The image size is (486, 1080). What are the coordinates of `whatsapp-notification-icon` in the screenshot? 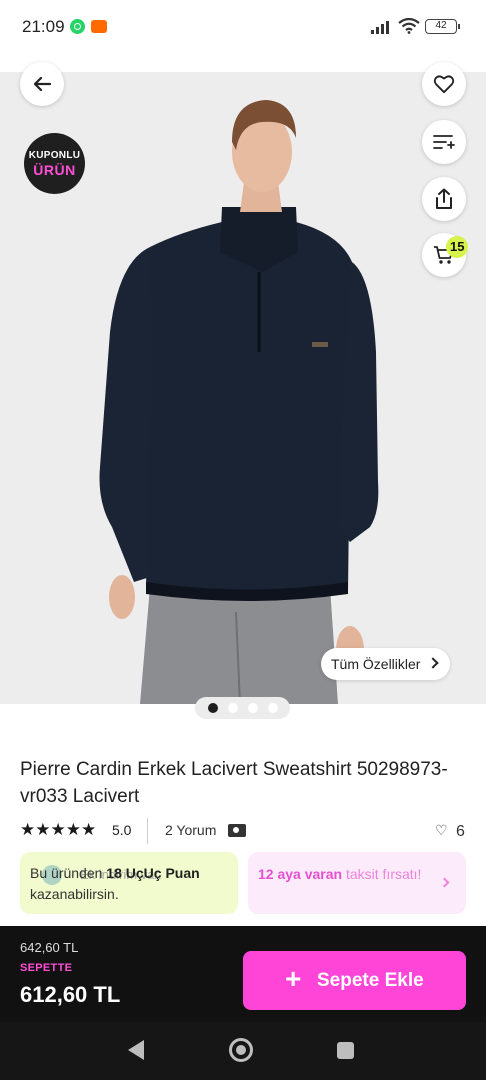 It's located at (77, 26).